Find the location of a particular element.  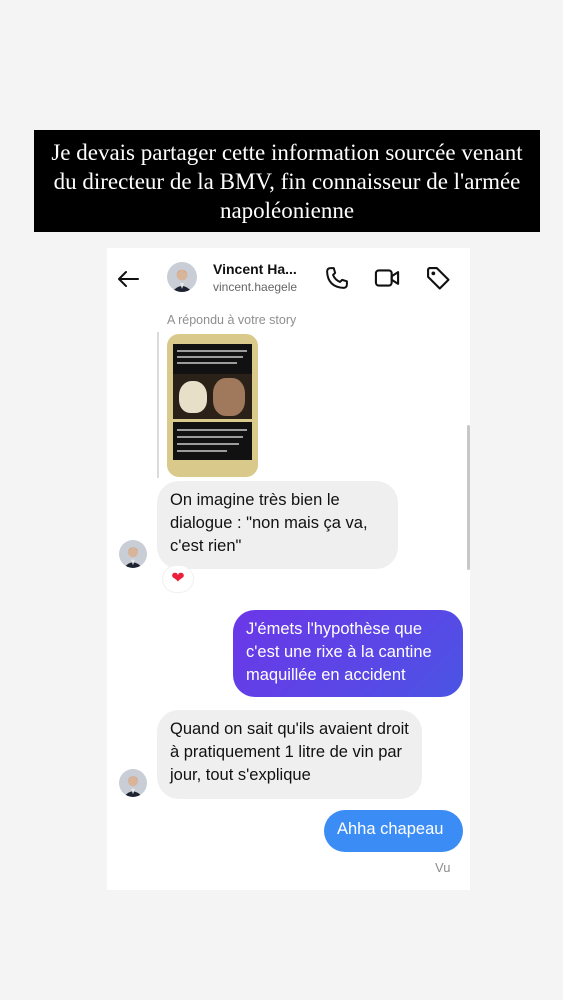

phone-icon is located at coordinates (337, 278).